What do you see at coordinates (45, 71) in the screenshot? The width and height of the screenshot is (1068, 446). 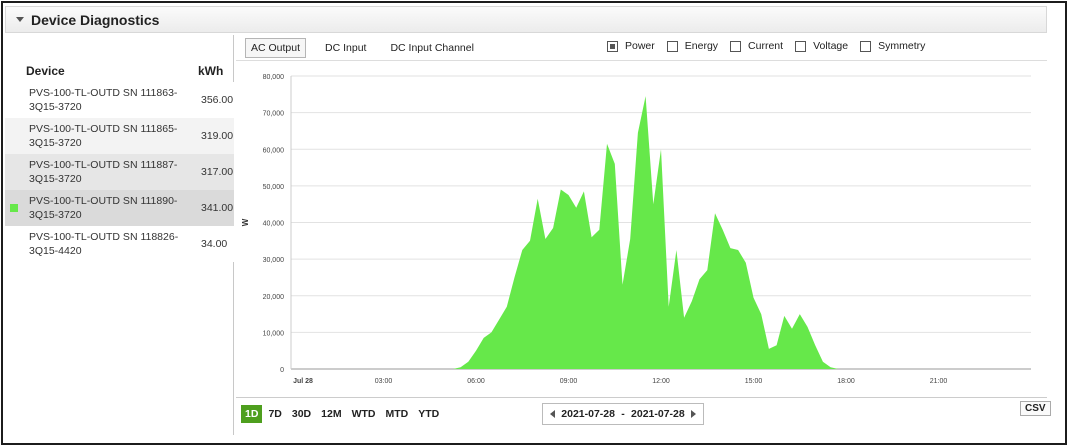 I see `device-column-header: Device` at bounding box center [45, 71].